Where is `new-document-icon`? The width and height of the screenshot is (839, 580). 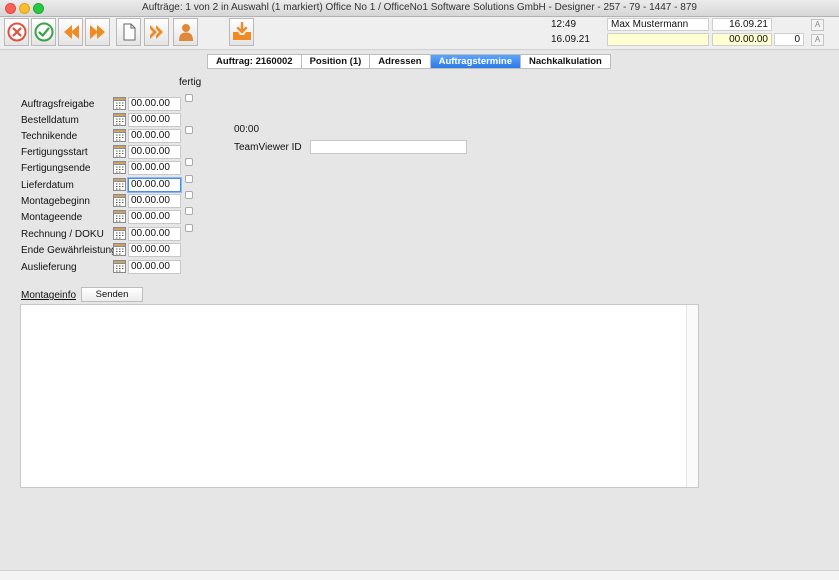
new-document-icon is located at coordinates (129, 32).